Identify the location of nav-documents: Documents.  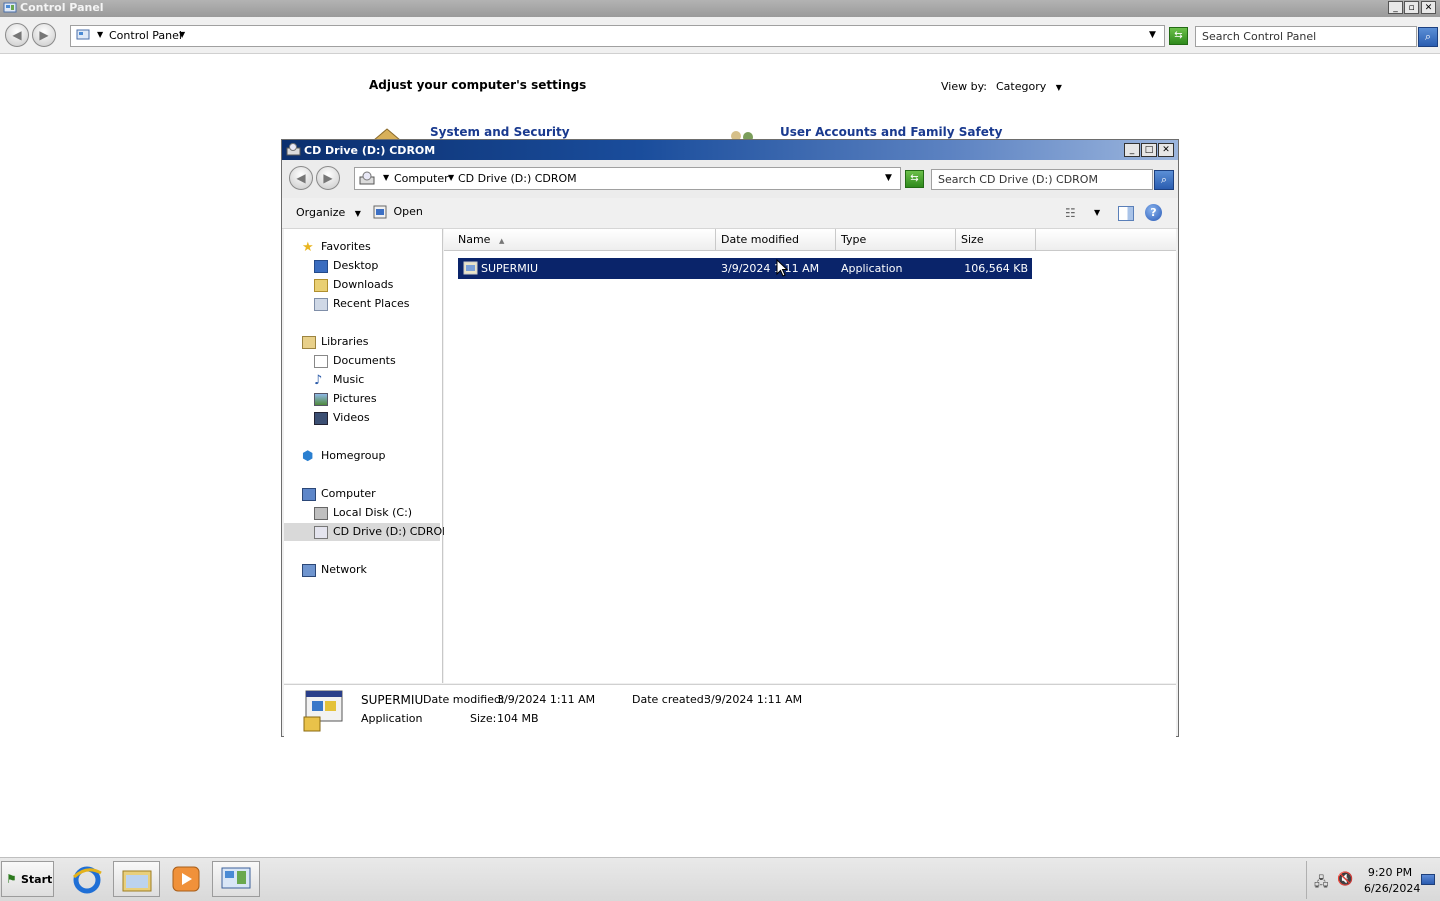
(355, 361).